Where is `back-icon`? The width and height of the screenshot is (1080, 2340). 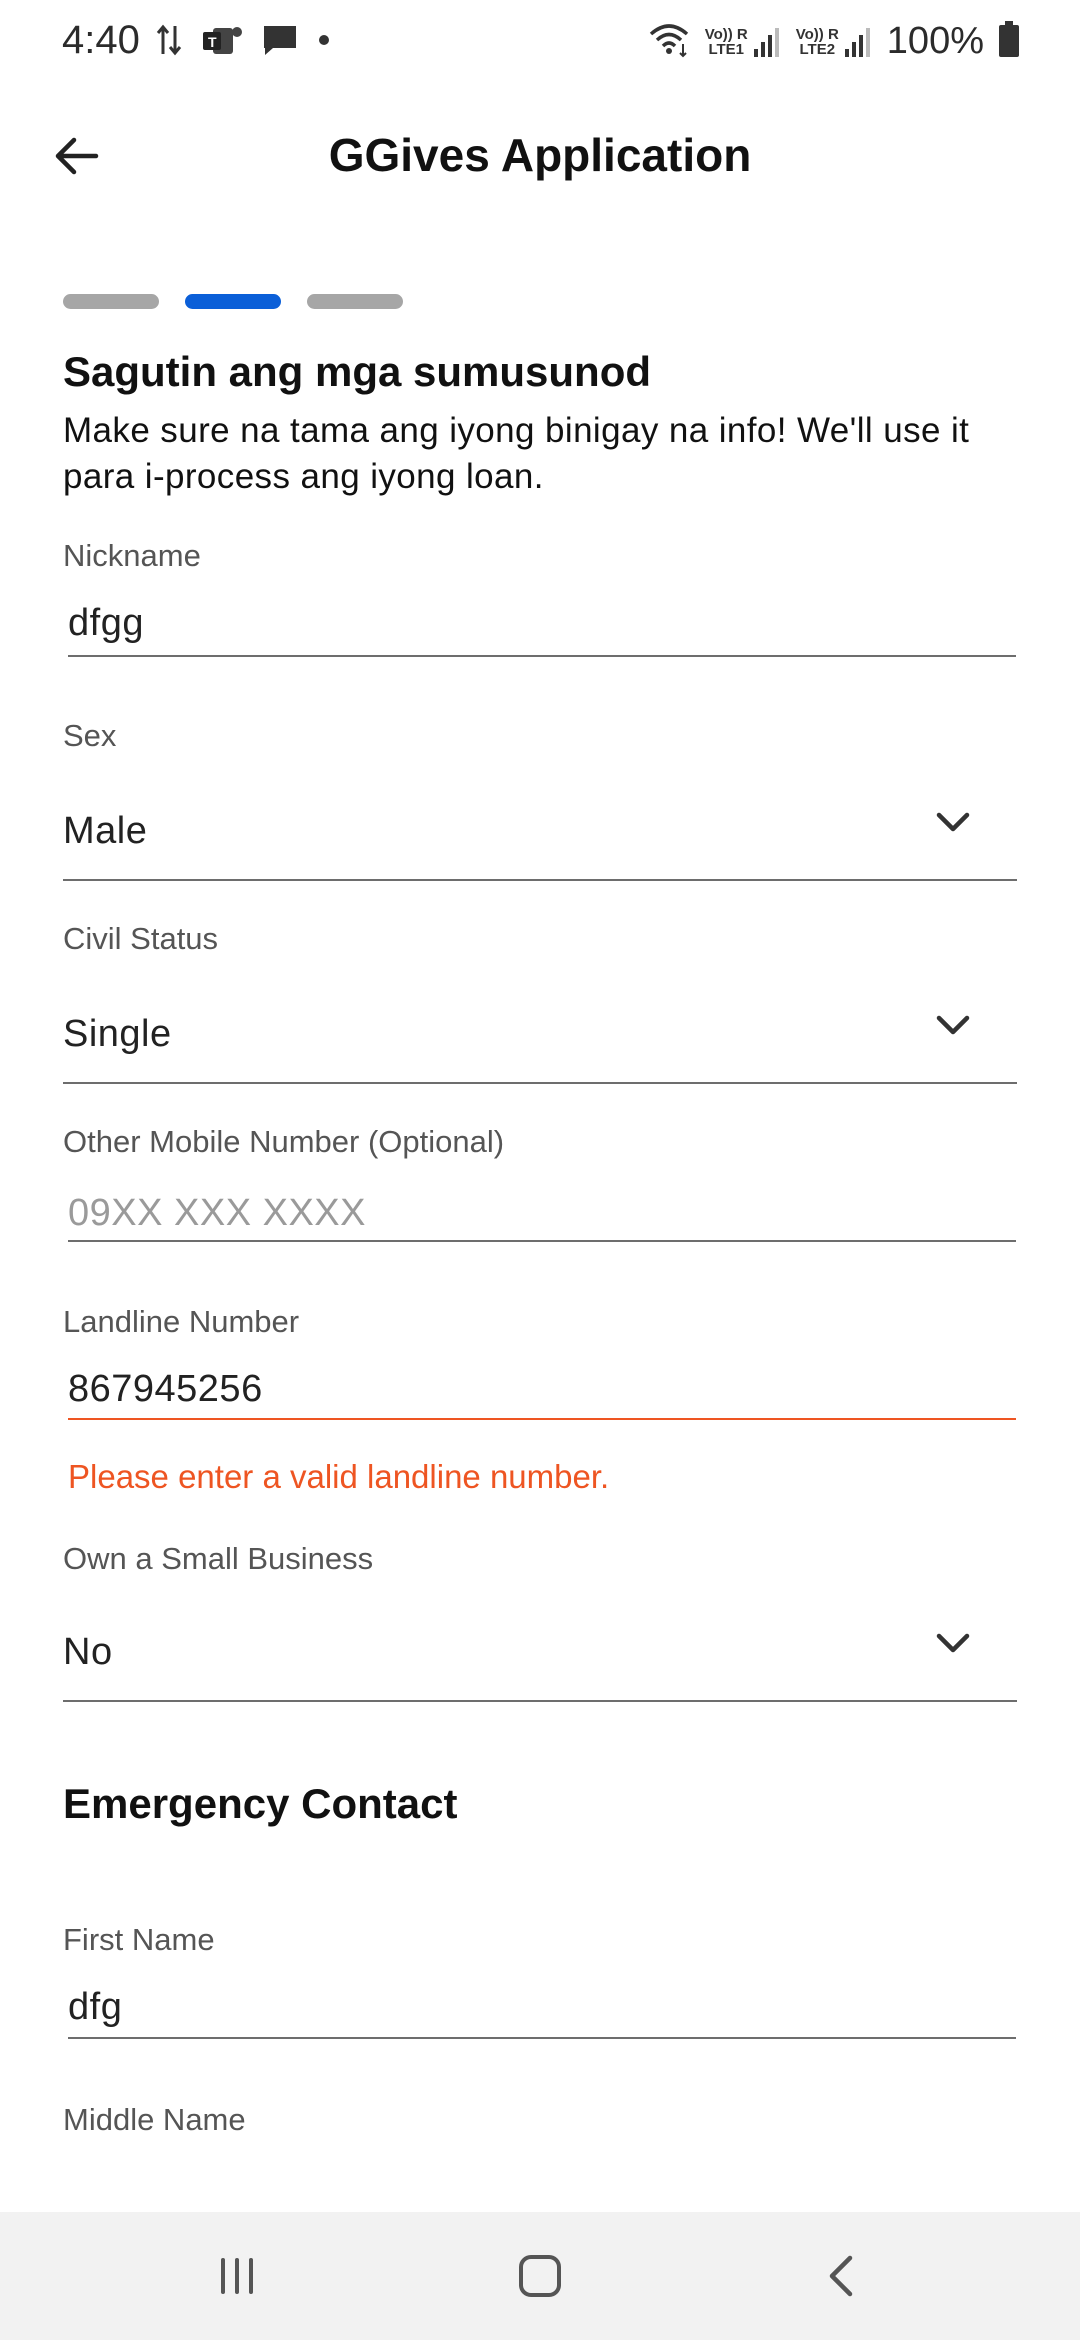 back-icon is located at coordinates (841, 2276).